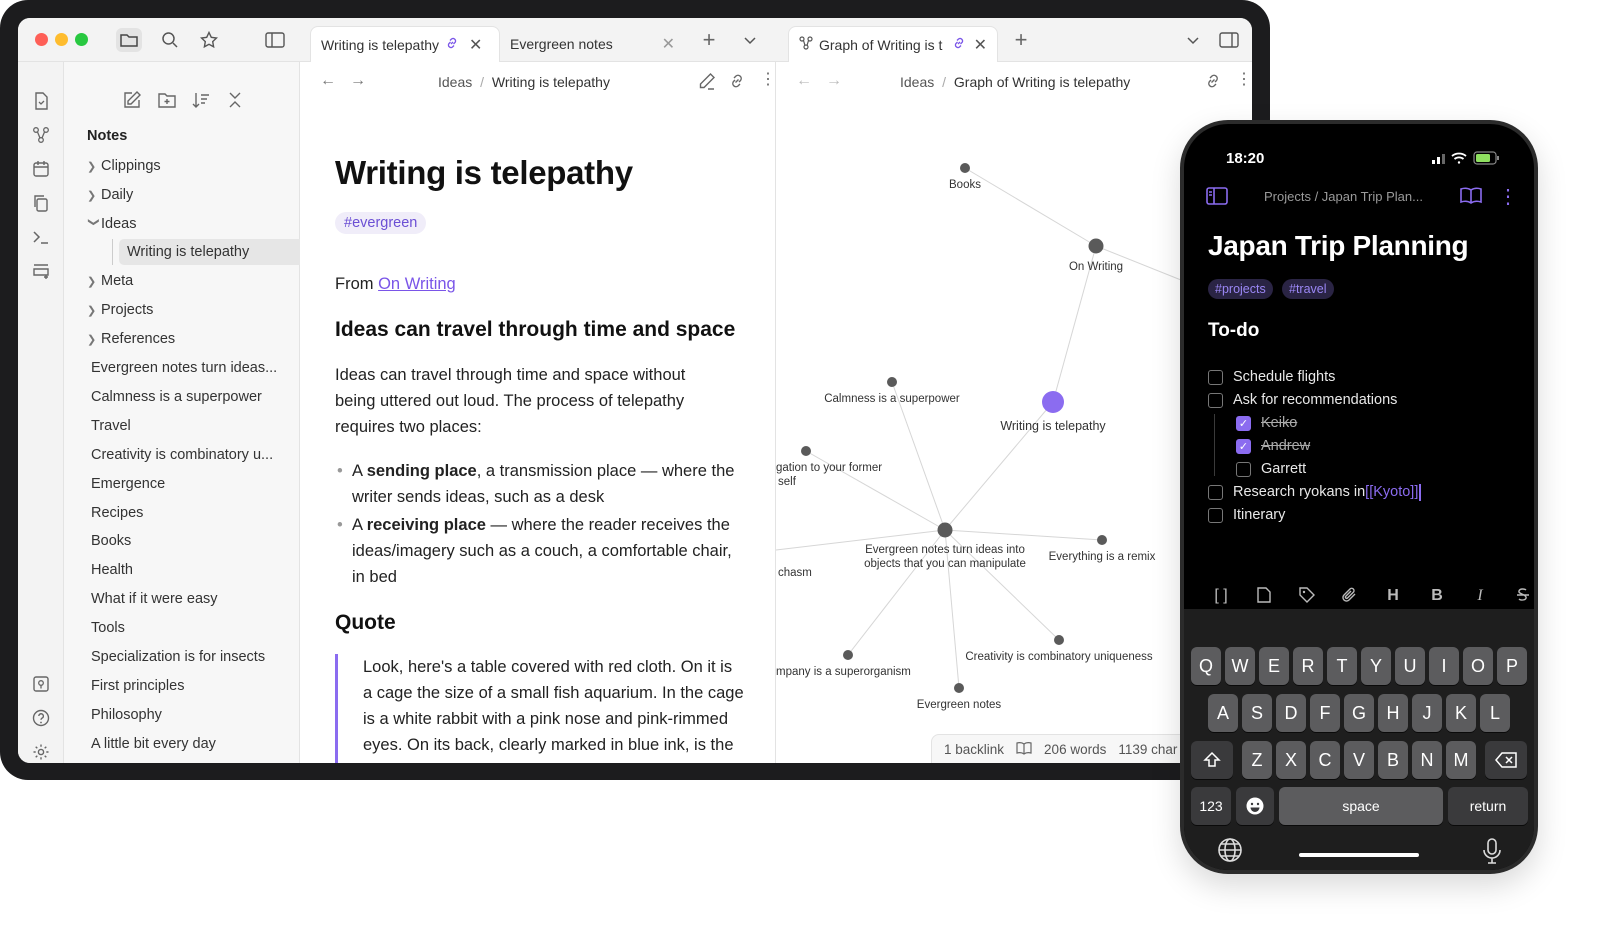  What do you see at coordinates (1212, 760) in the screenshot?
I see `shift-key` at bounding box center [1212, 760].